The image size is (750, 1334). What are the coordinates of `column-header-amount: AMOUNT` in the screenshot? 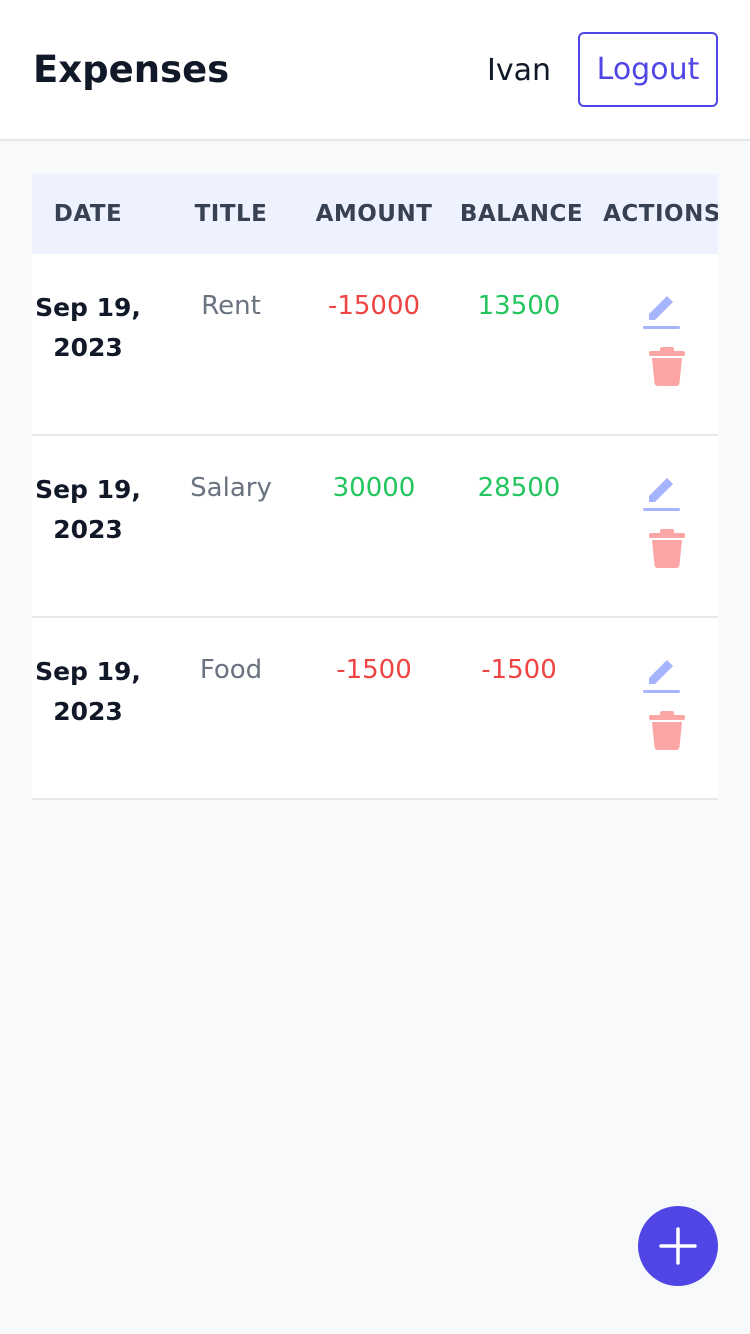 It's located at (374, 214).